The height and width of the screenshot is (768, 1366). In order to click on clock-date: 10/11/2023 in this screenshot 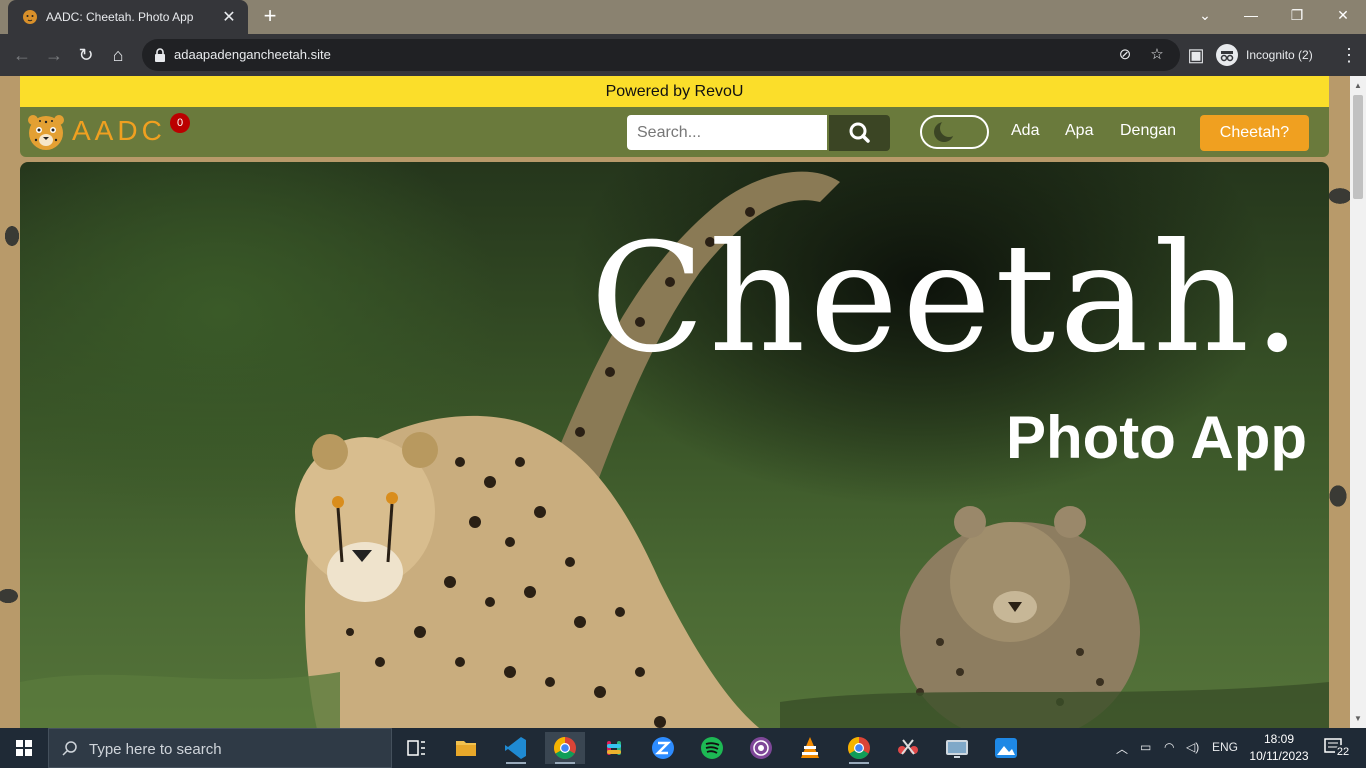, I will do `click(1279, 756)`.